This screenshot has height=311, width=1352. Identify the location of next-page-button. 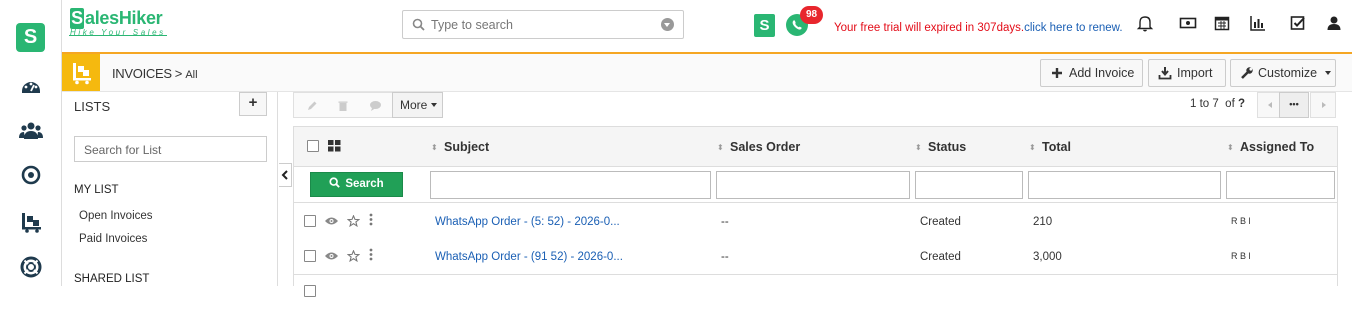
(1323, 105).